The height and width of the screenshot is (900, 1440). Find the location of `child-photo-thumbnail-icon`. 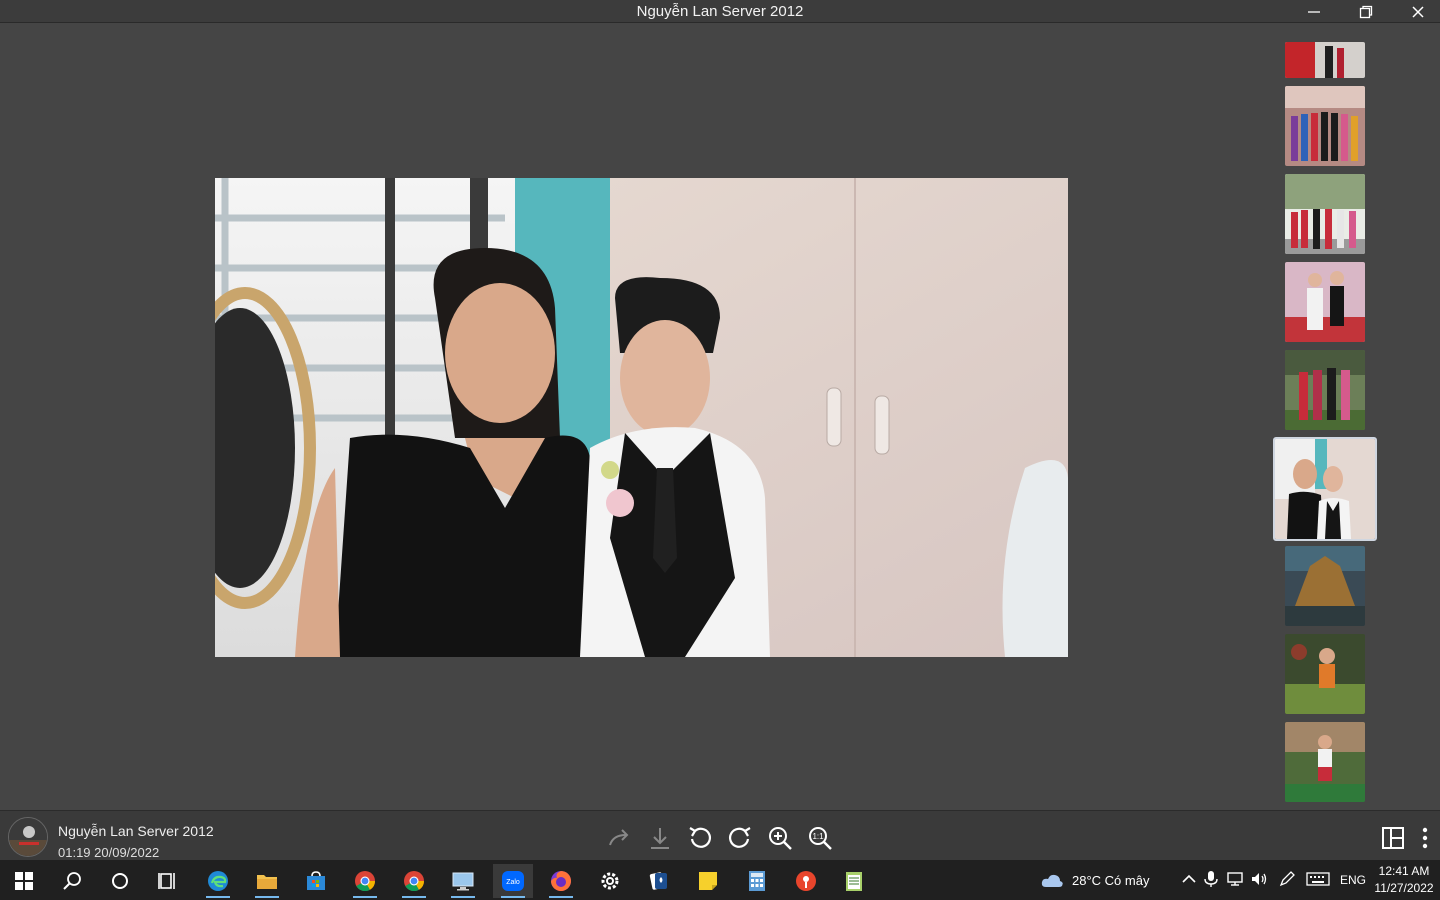

child-photo-thumbnail-icon is located at coordinates (1325, 674).